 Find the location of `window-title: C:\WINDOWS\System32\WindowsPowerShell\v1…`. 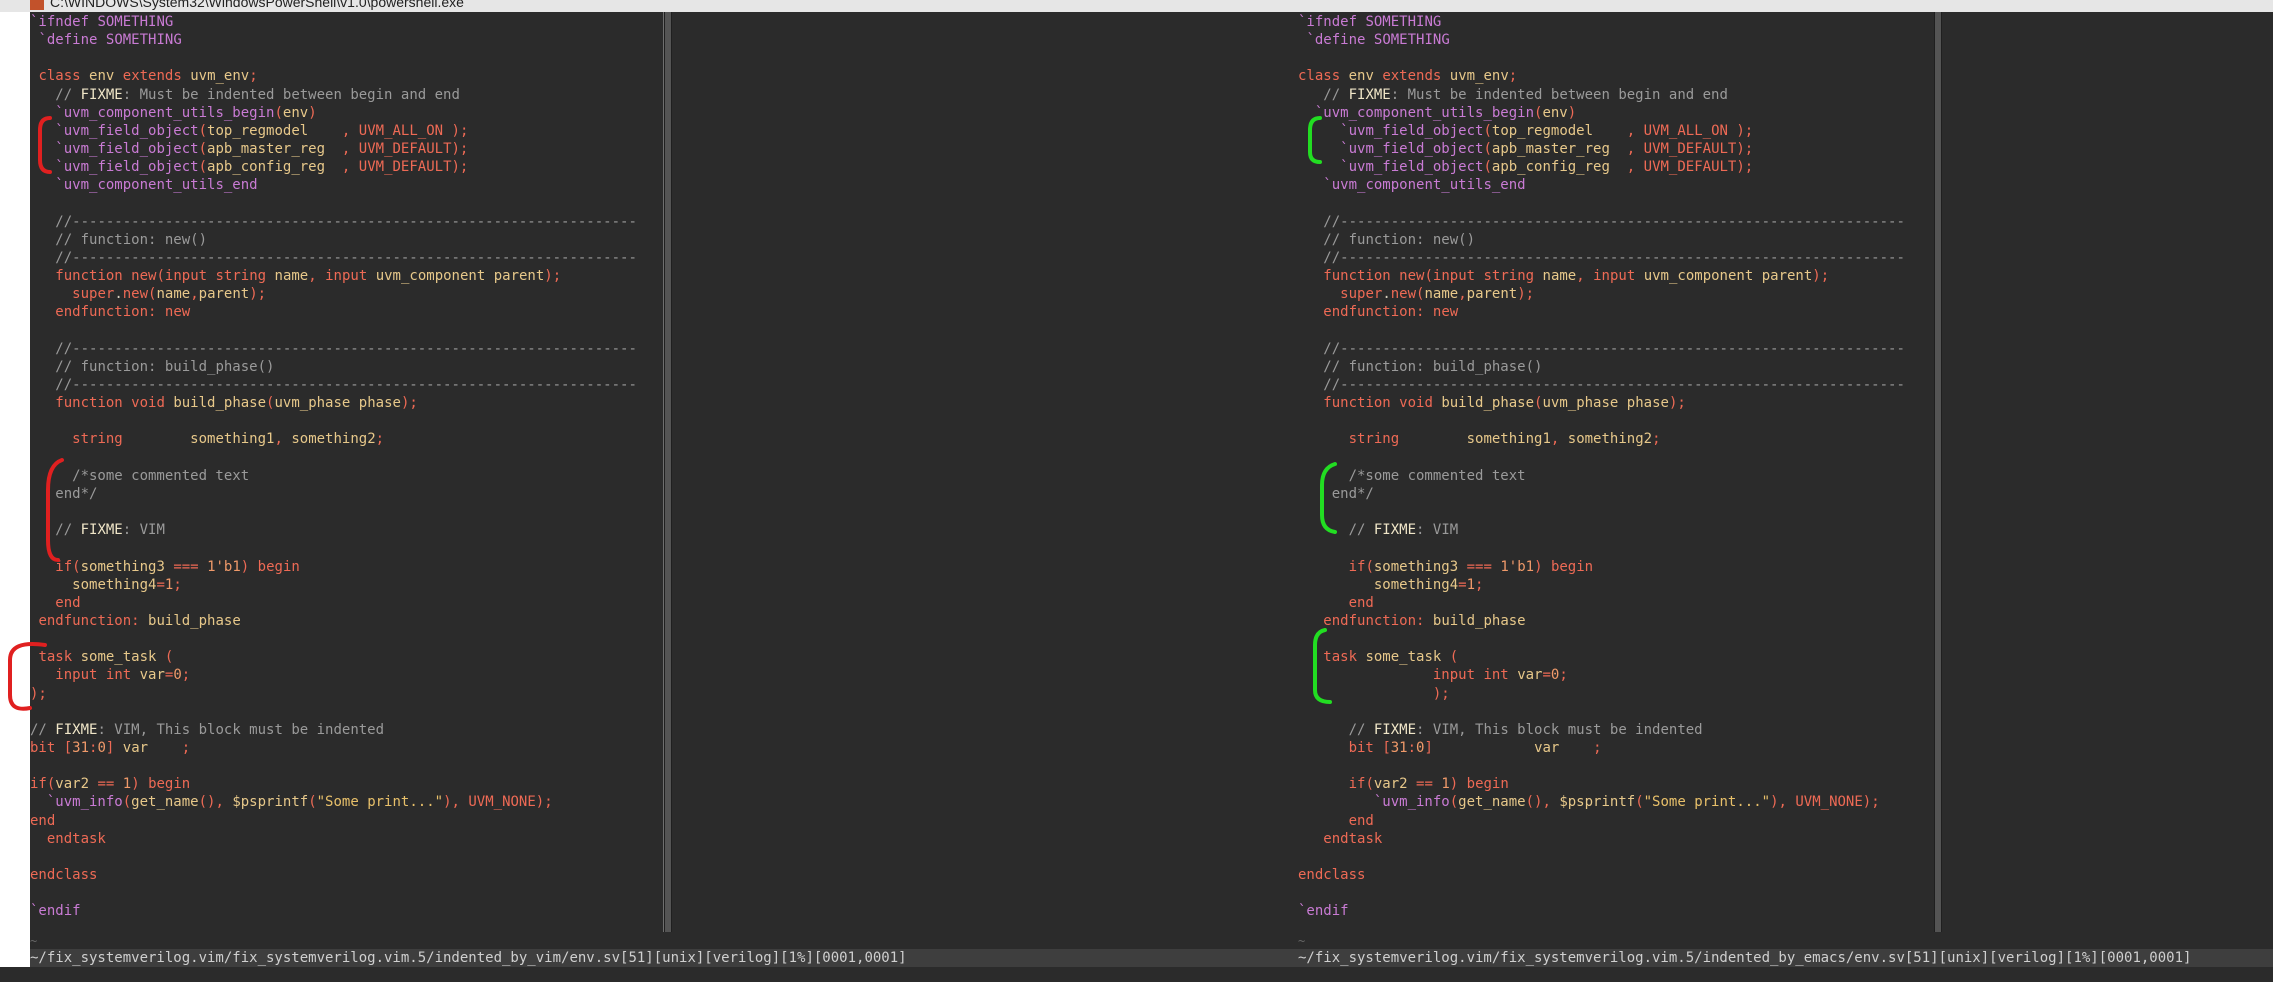

window-title: C:\WINDOWS\System32\WindowsPowerShell\v1… is located at coordinates (257, 5).